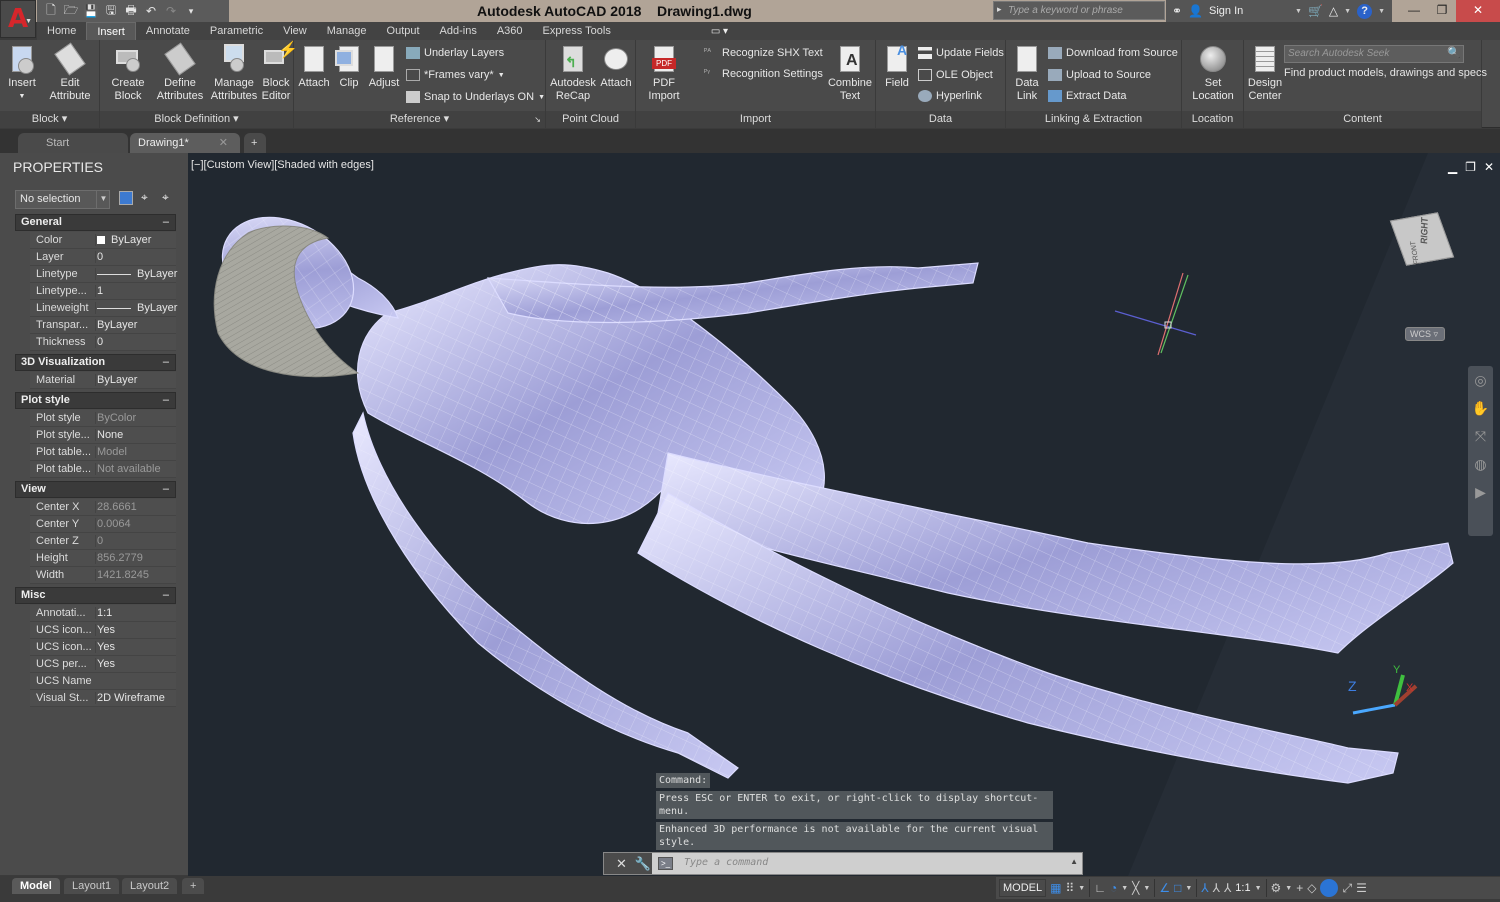 The width and height of the screenshot is (1500, 902). Describe the element at coordinates (111, 31) in the screenshot. I see `tab-insert: Insert` at that location.